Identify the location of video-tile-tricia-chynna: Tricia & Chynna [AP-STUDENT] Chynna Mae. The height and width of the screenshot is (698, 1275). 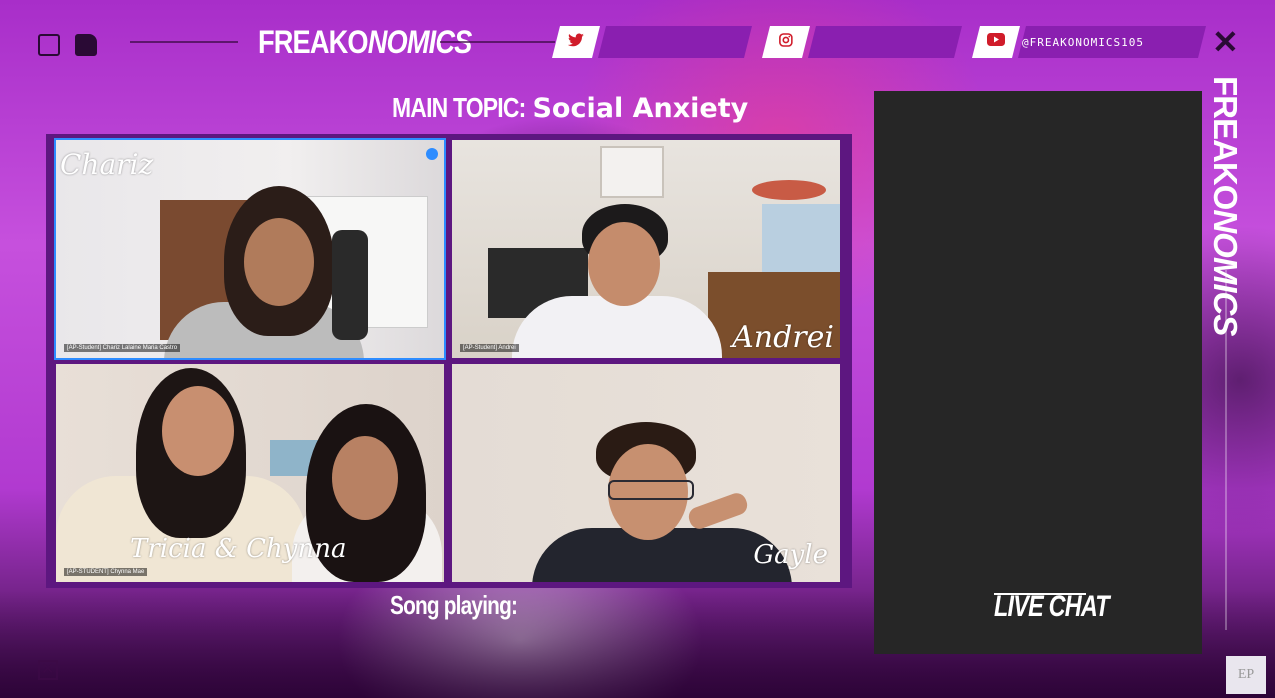
(250, 473).